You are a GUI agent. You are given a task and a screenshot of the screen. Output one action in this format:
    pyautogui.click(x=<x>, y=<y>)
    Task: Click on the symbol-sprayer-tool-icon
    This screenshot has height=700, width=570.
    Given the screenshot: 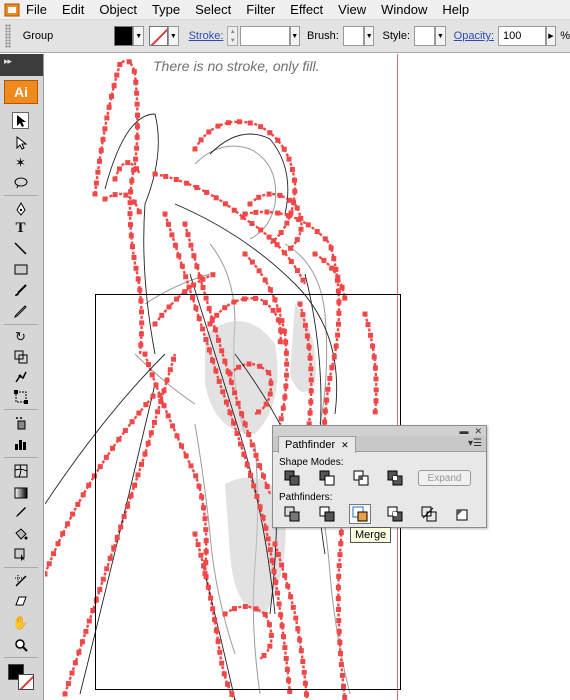 What is the action you would take?
    pyautogui.click(x=20, y=422)
    